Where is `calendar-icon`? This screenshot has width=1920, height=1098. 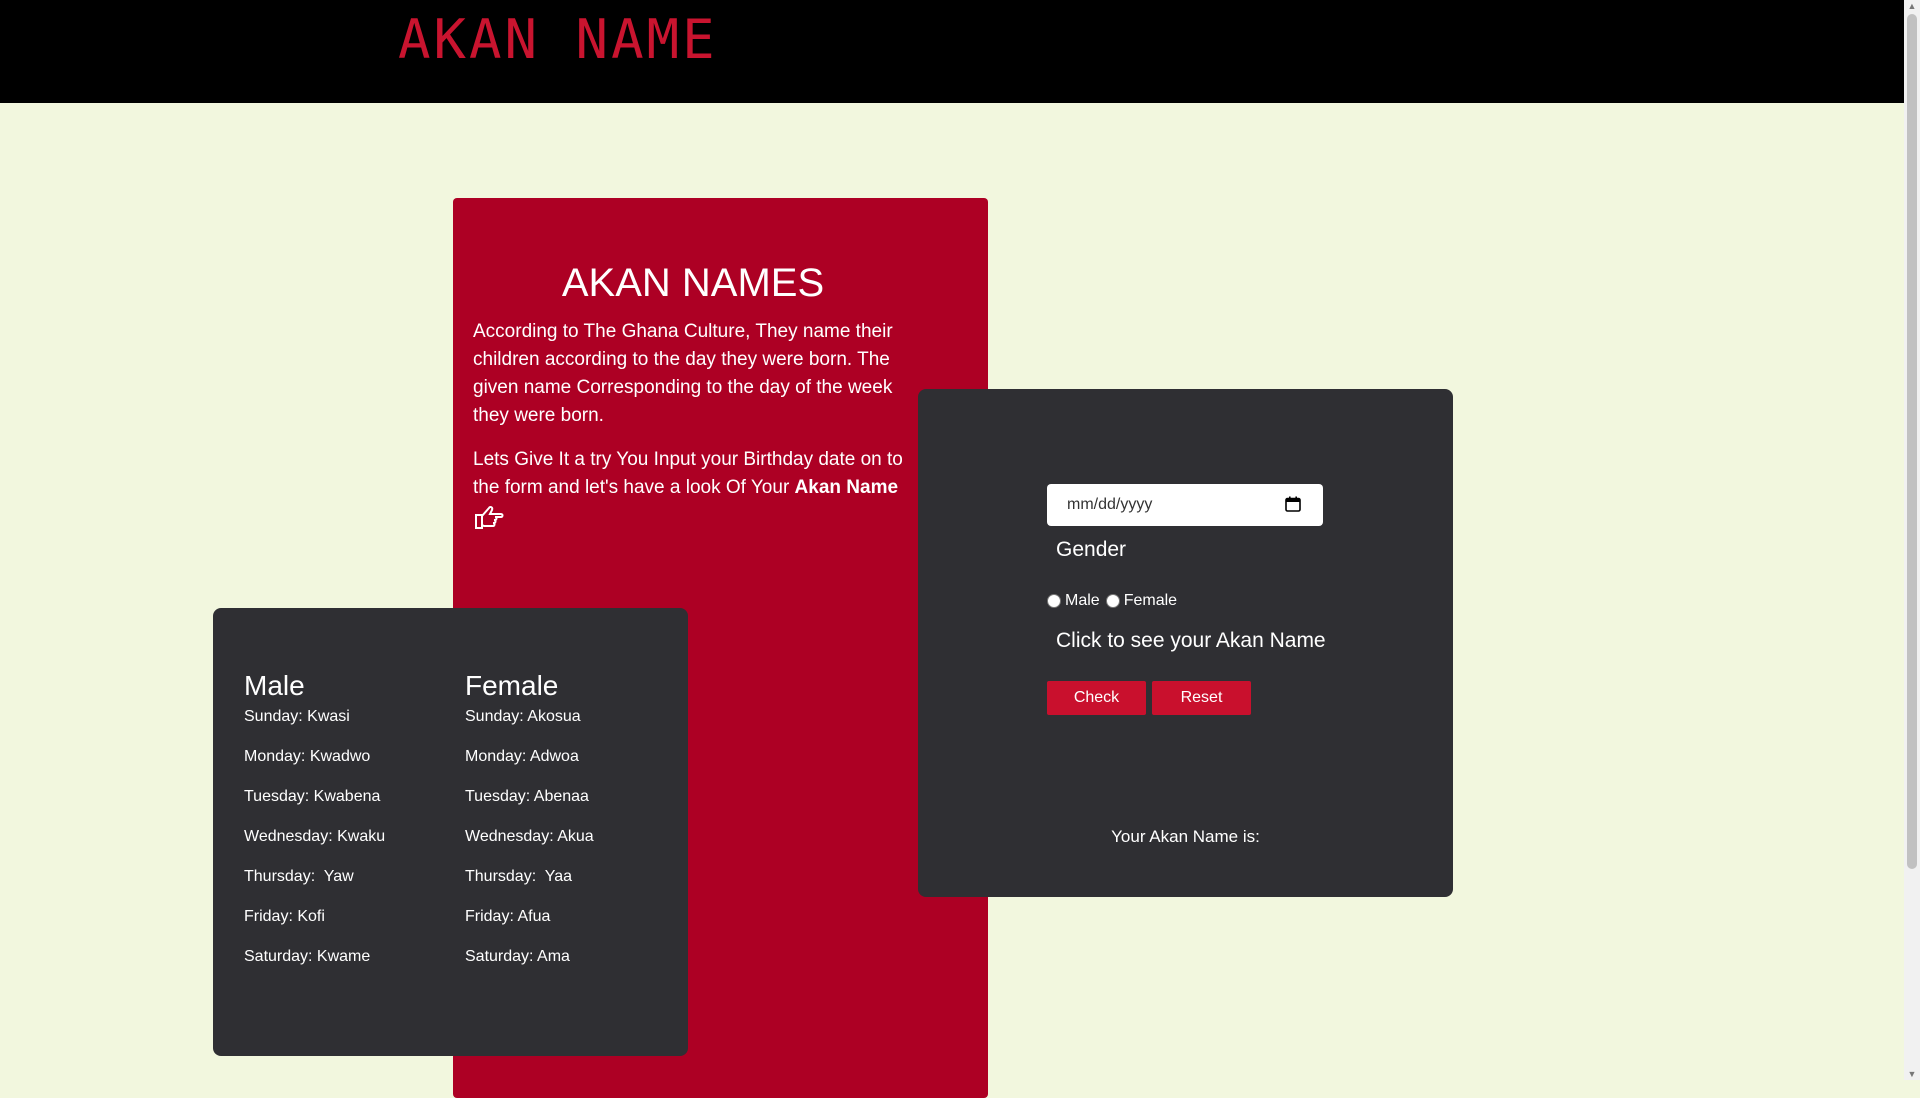 calendar-icon is located at coordinates (1293, 504).